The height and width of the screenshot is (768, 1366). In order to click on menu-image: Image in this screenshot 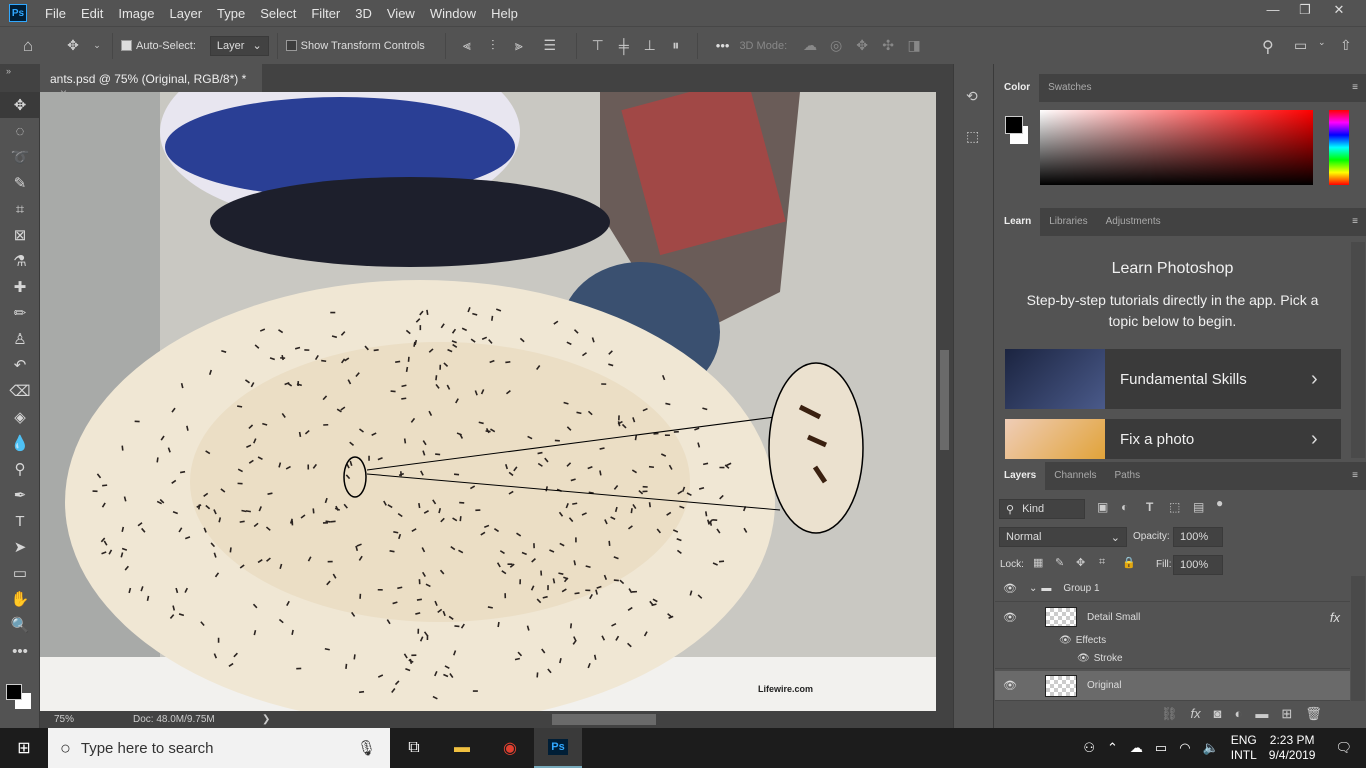, I will do `click(136, 13)`.